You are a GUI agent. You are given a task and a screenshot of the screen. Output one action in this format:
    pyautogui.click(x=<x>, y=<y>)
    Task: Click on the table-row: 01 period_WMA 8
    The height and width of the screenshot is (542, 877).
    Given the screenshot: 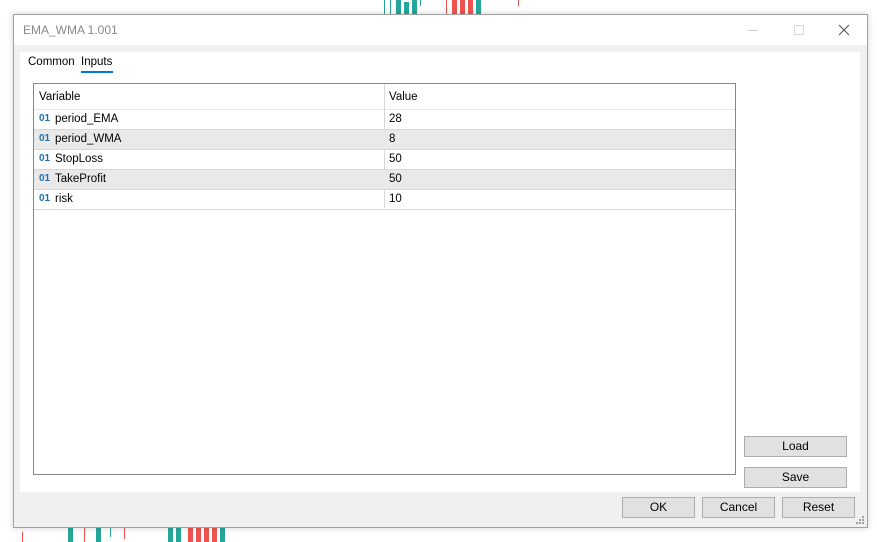 What is the action you would take?
    pyautogui.click(x=384, y=140)
    